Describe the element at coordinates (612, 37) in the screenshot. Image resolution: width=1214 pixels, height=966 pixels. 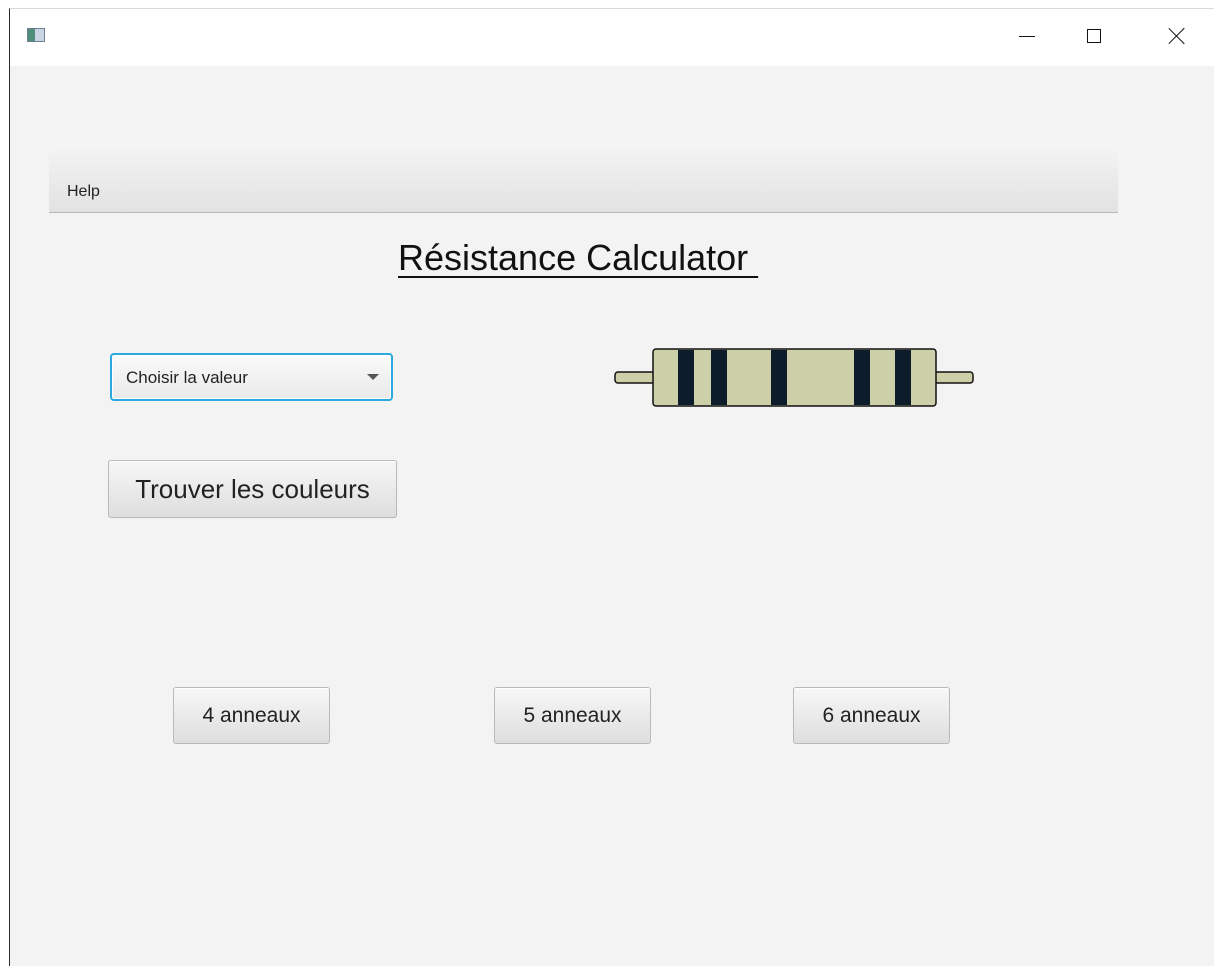
I see `title-bar` at that location.